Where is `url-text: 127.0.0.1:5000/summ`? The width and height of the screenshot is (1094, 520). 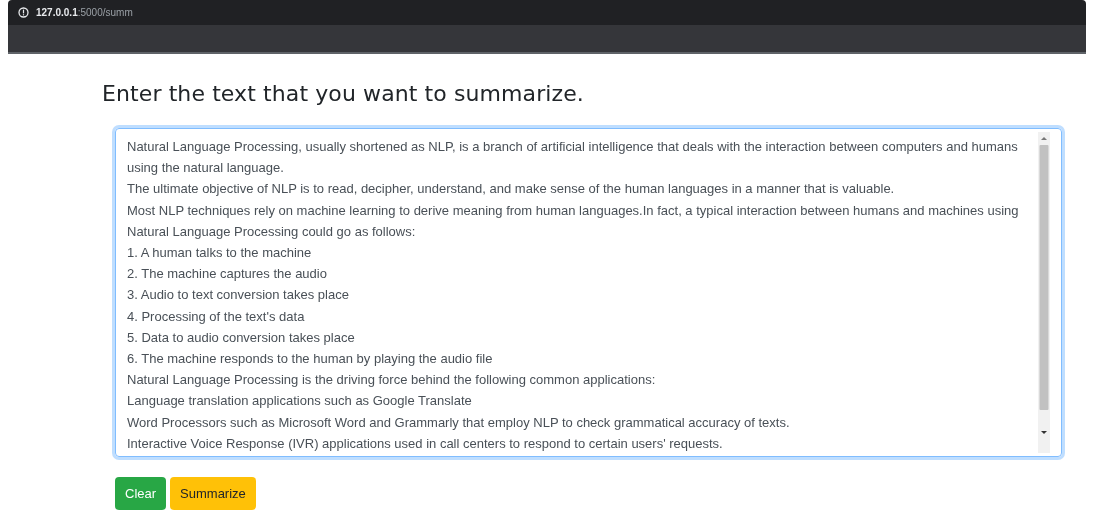
url-text: 127.0.0.1:5000/summ is located at coordinates (84, 12).